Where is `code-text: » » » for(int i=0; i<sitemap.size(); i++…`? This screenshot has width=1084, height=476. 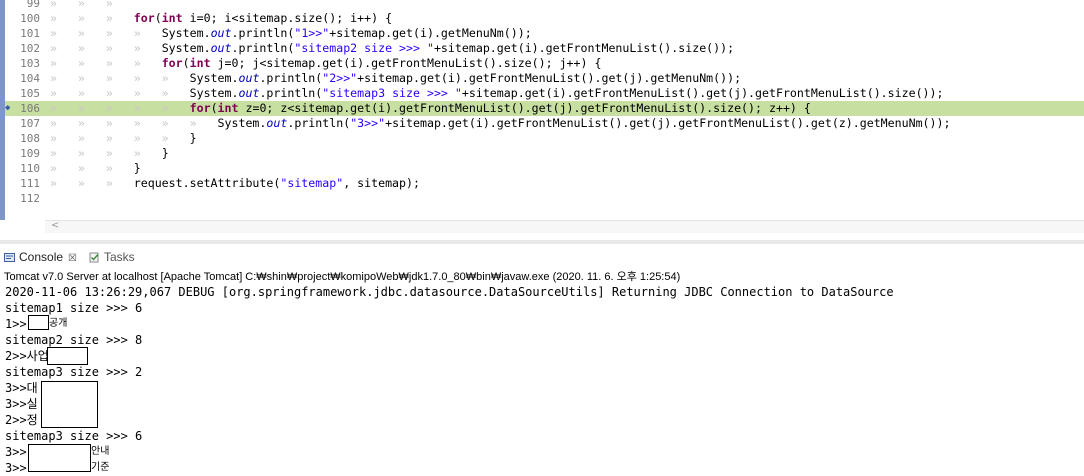
code-text: » » » for(int i=0; i<sitemap.size(); i++… is located at coordinates (221, 18).